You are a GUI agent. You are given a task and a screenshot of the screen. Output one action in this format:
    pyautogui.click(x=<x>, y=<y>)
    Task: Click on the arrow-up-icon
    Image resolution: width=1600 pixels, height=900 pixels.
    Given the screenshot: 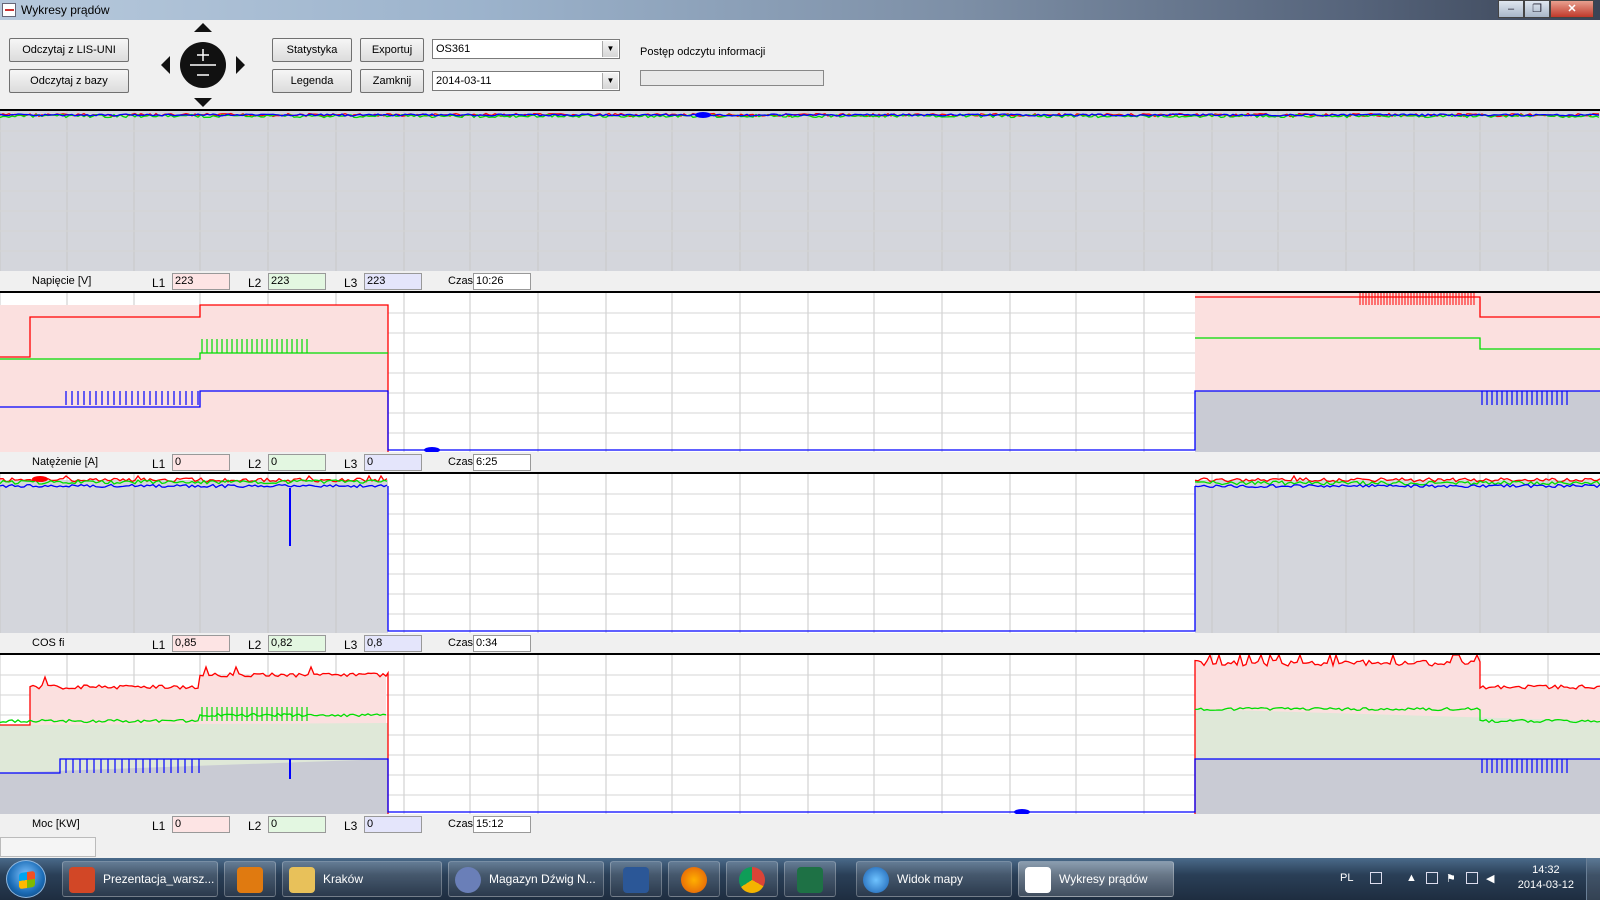 What is the action you would take?
    pyautogui.click(x=203, y=27)
    